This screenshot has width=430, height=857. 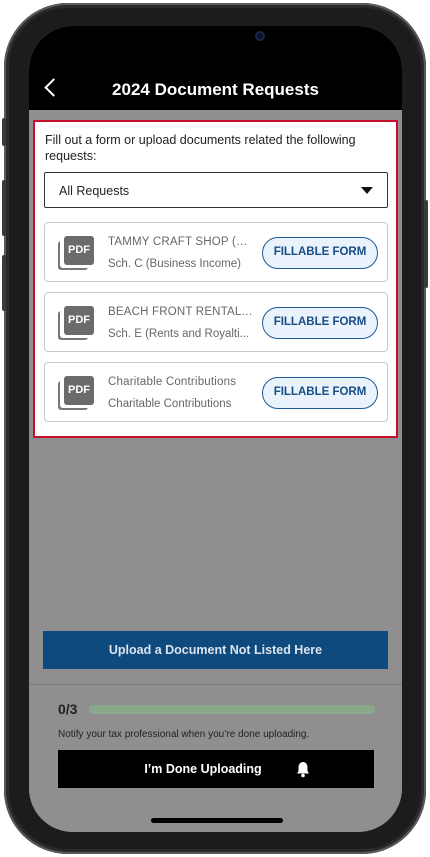 What do you see at coordinates (253, 41) in the screenshot?
I see `phone-notch` at bounding box center [253, 41].